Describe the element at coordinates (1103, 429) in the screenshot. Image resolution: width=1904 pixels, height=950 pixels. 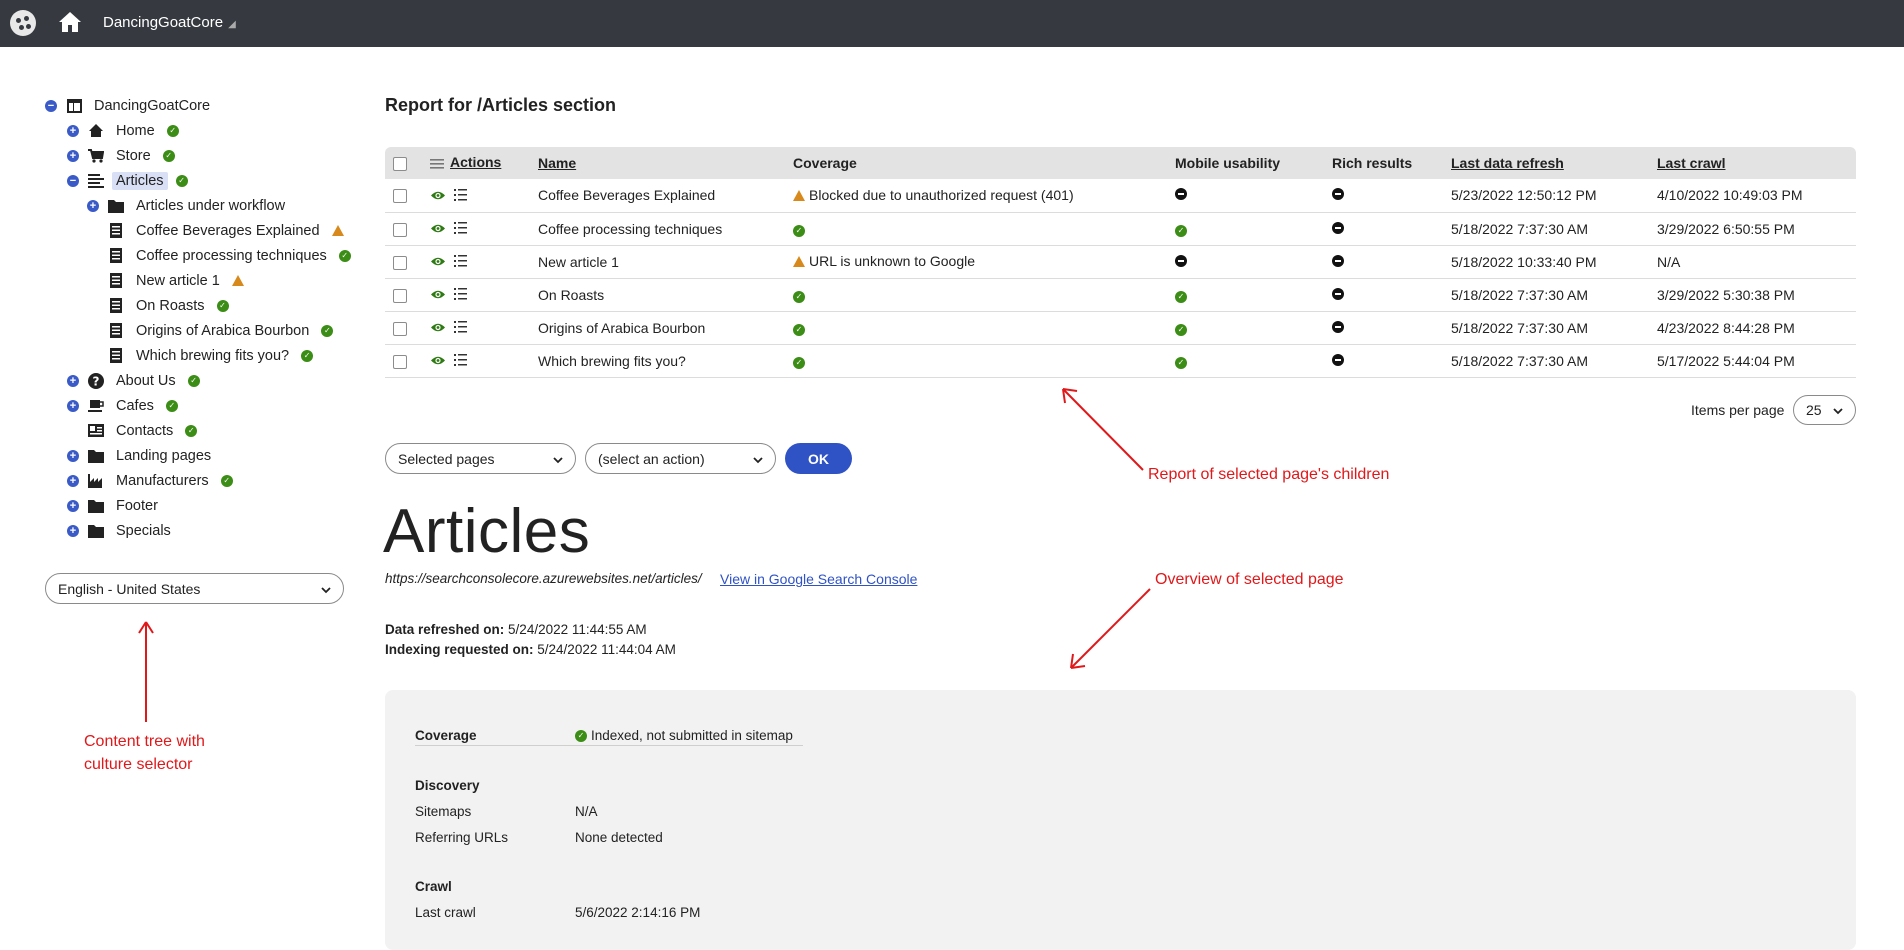
I see `arrow-report` at that location.